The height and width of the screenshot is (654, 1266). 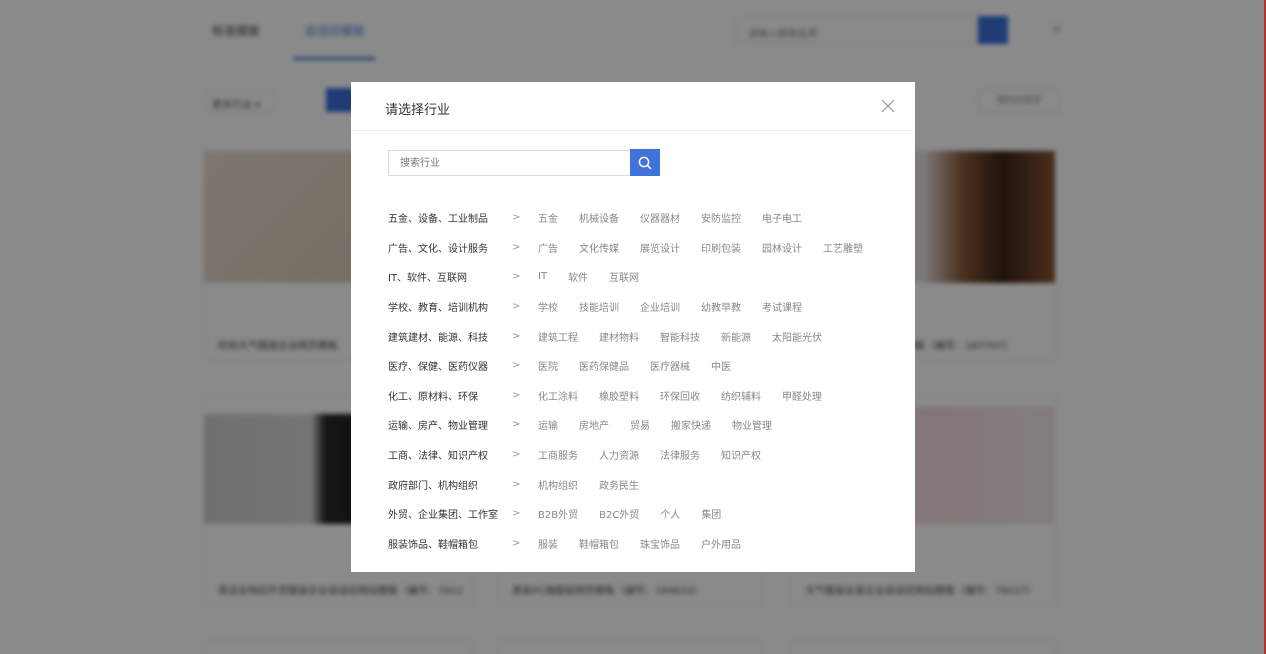 What do you see at coordinates (594, 424) in the screenshot?
I see `industry-tag: 房地产` at bounding box center [594, 424].